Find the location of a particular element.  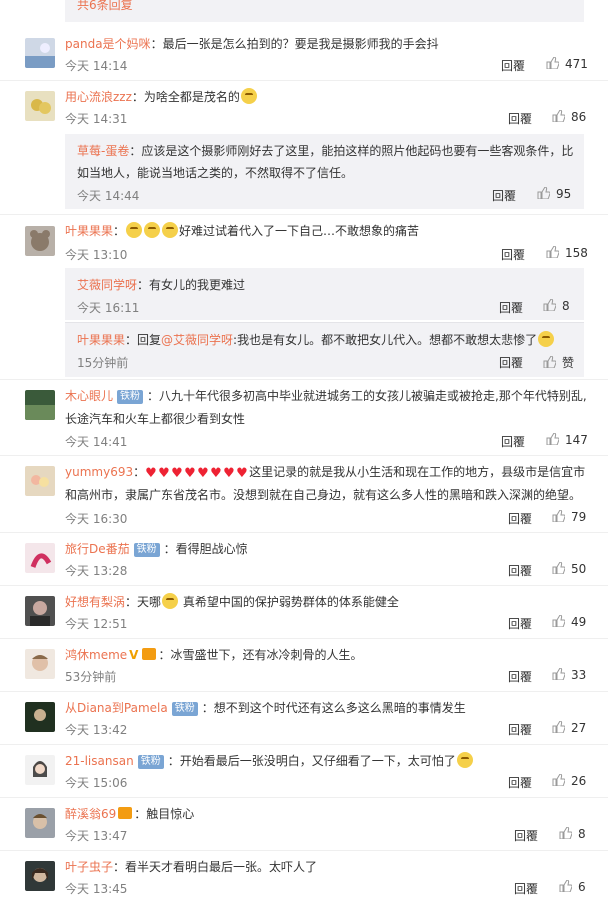

comment-author: 木心眼儿 is located at coordinates (89, 396).